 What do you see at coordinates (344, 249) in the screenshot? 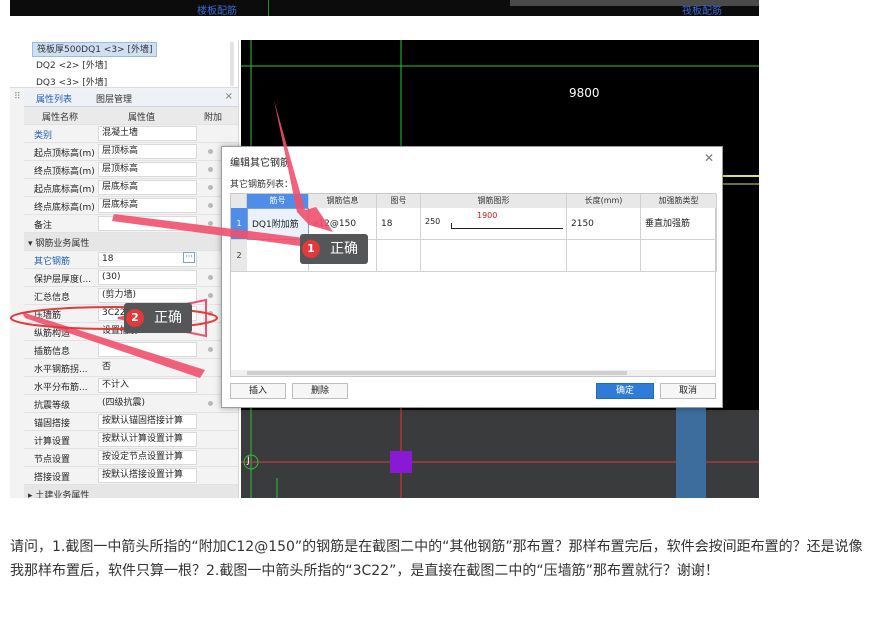
I see `annotation-text-1: 正确` at bounding box center [344, 249].